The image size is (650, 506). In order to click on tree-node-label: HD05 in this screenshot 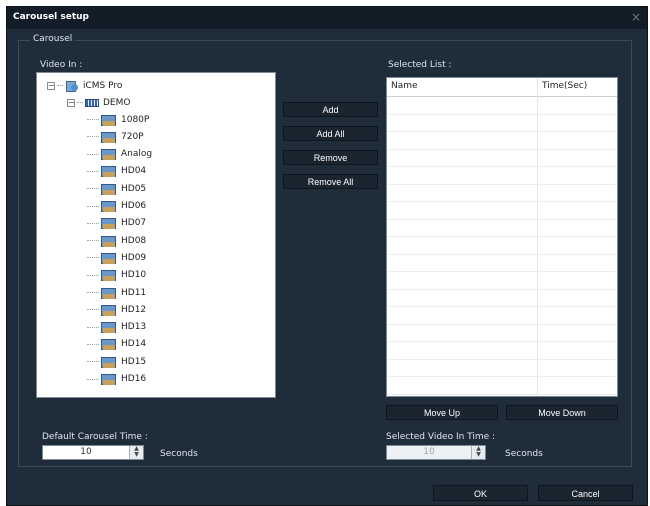, I will do `click(134, 188)`.